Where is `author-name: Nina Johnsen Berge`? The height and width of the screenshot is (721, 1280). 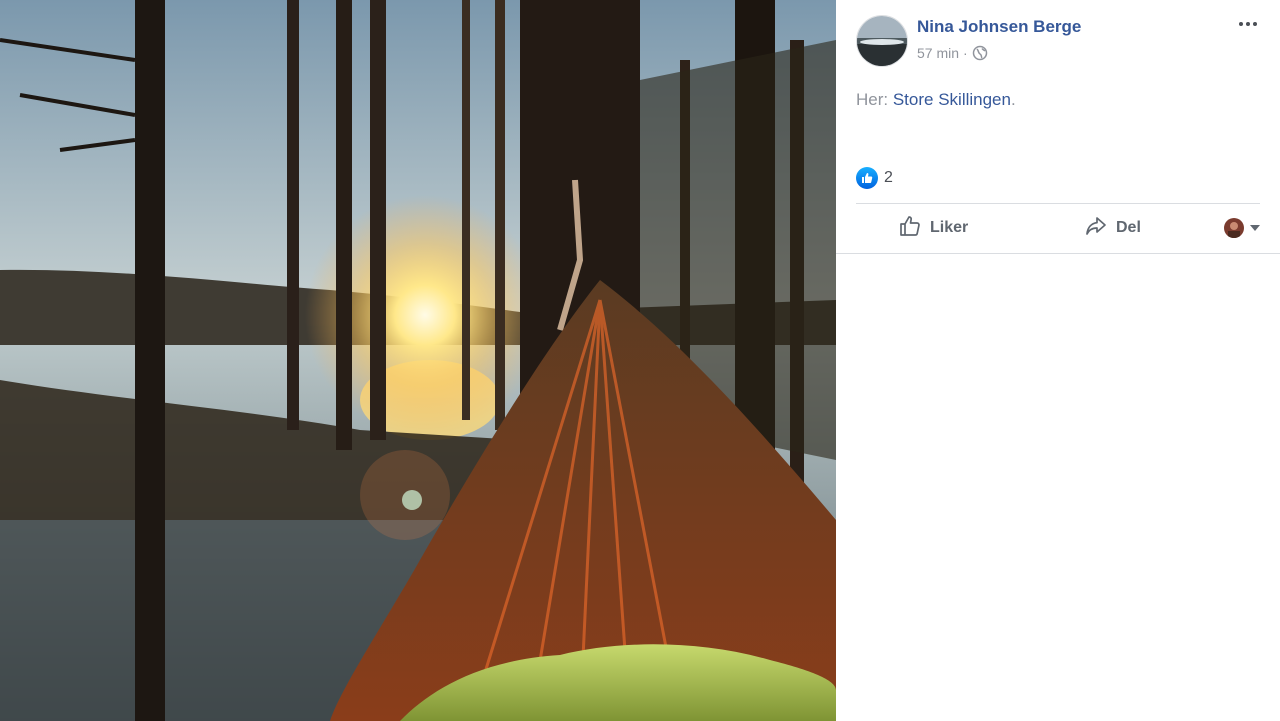
author-name: Nina Johnsen Berge is located at coordinates (999, 27).